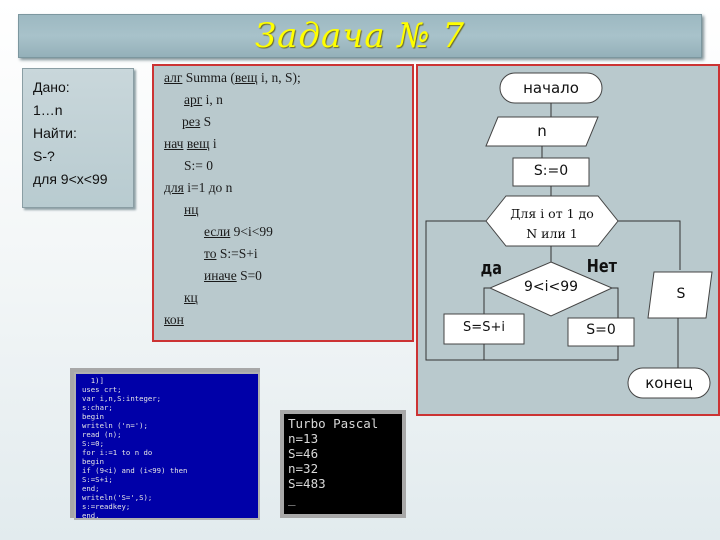 The height and width of the screenshot is (540, 720). I want to click on code-line: S:=0;, so click(93, 443).